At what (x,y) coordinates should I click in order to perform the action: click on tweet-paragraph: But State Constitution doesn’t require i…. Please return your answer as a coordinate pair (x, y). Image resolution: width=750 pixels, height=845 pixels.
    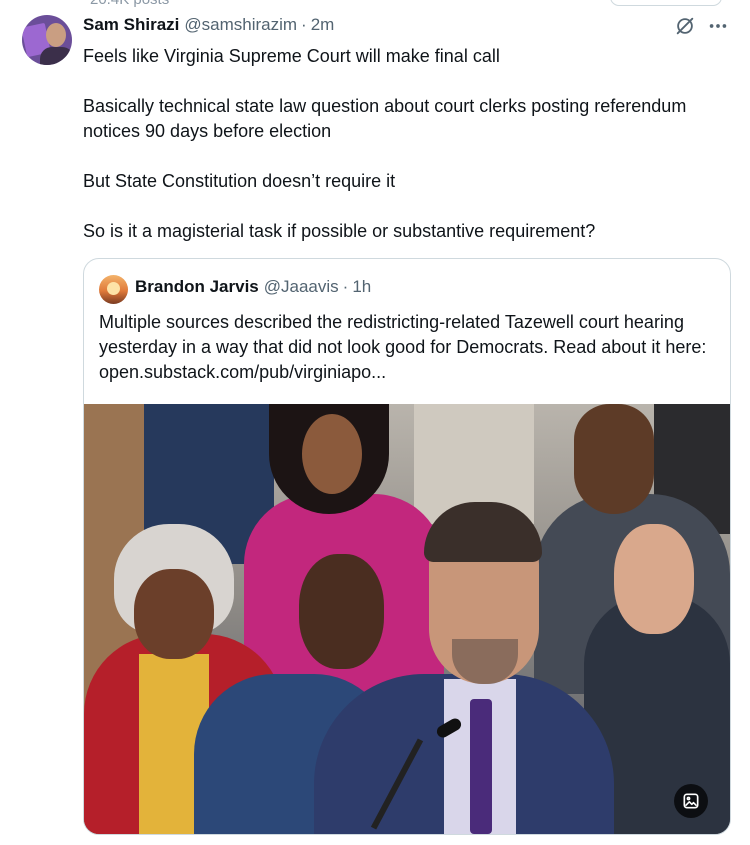
    Looking at the image, I should click on (239, 181).